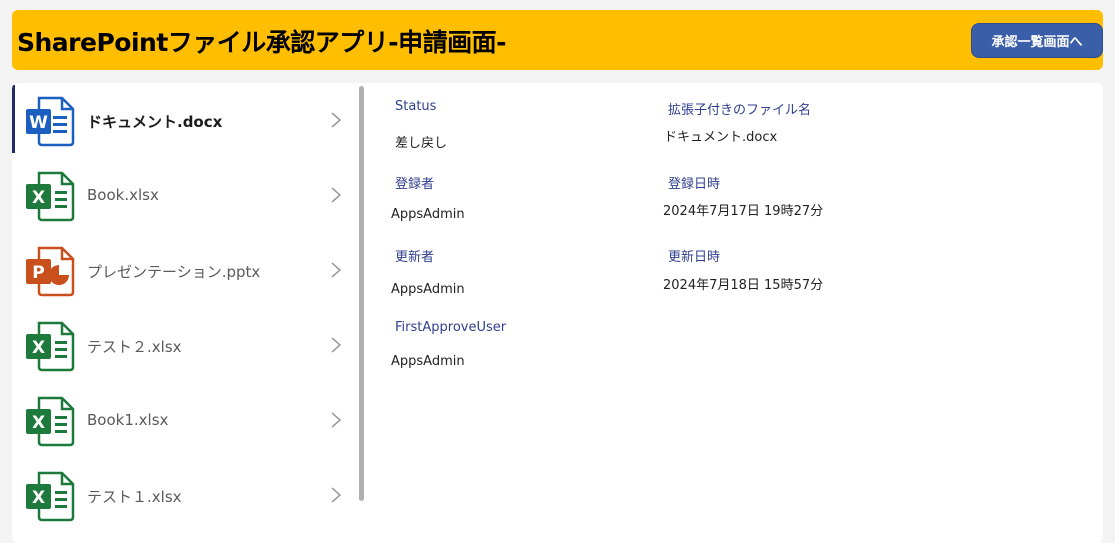 The height and width of the screenshot is (543, 1115). I want to click on registrant-value: AppsAdmin, so click(428, 214).